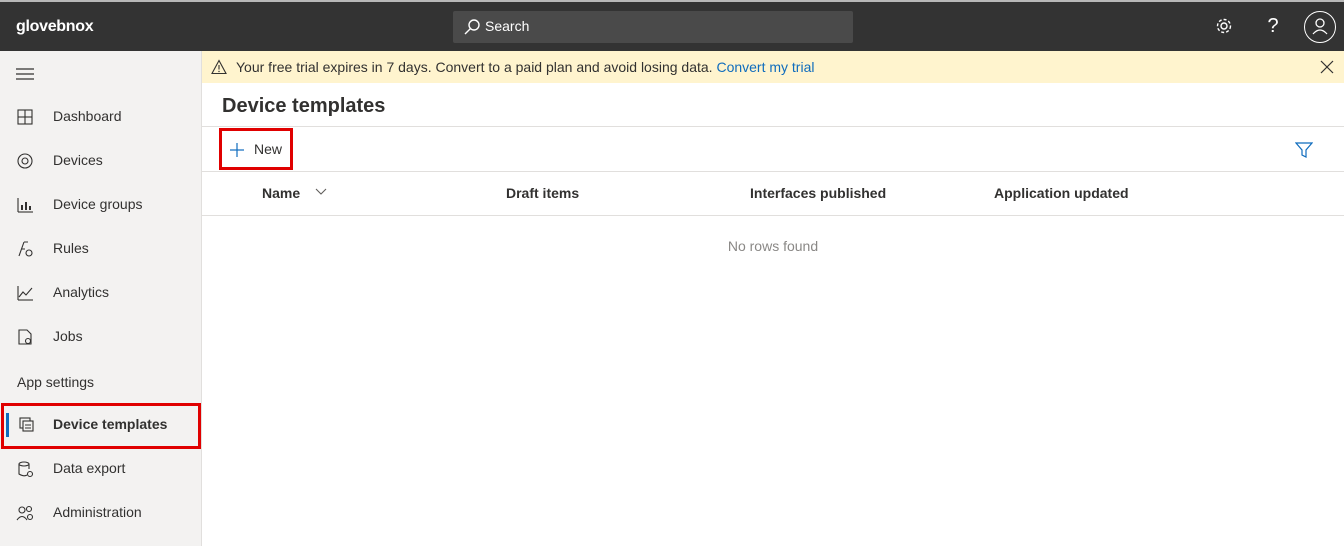 The height and width of the screenshot is (546, 1344). I want to click on sidebar-item-label: Data export, so click(89, 468).